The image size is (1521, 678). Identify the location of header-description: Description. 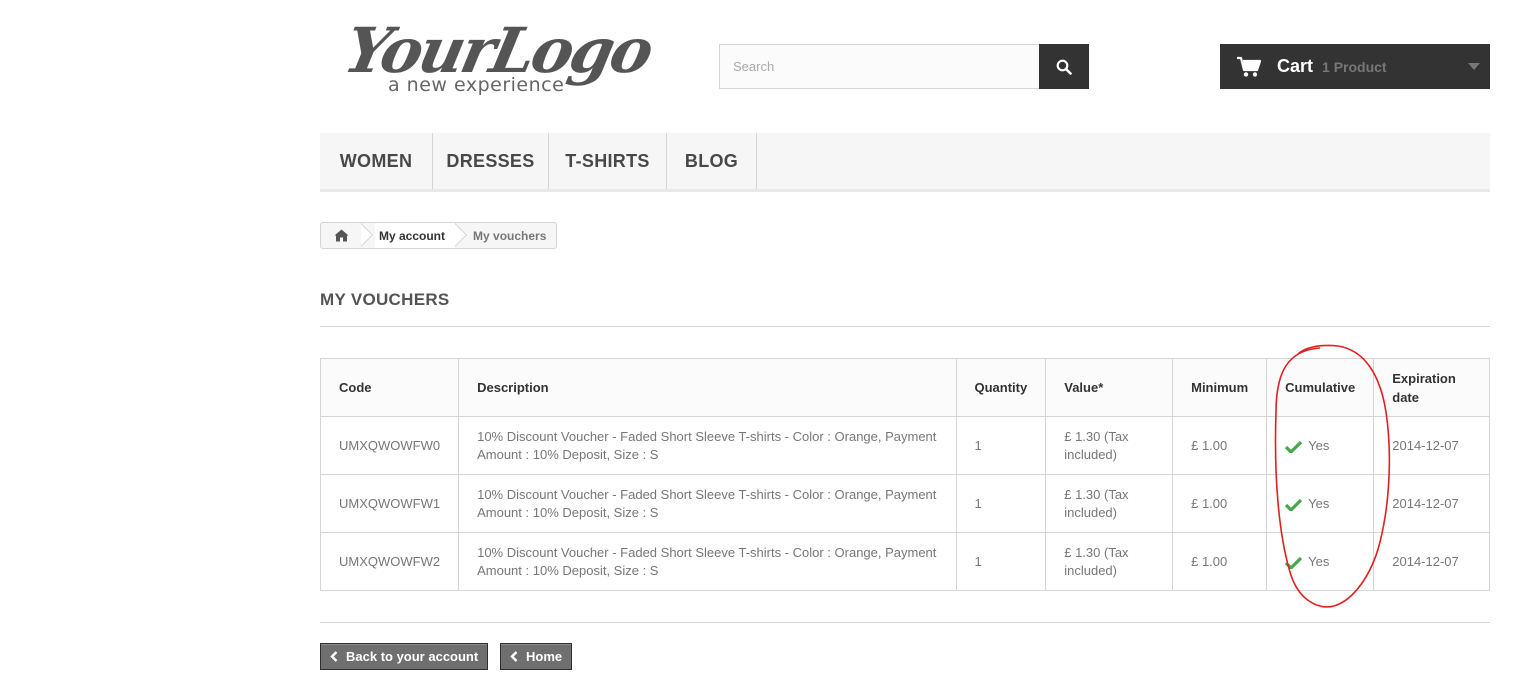
(707, 387).